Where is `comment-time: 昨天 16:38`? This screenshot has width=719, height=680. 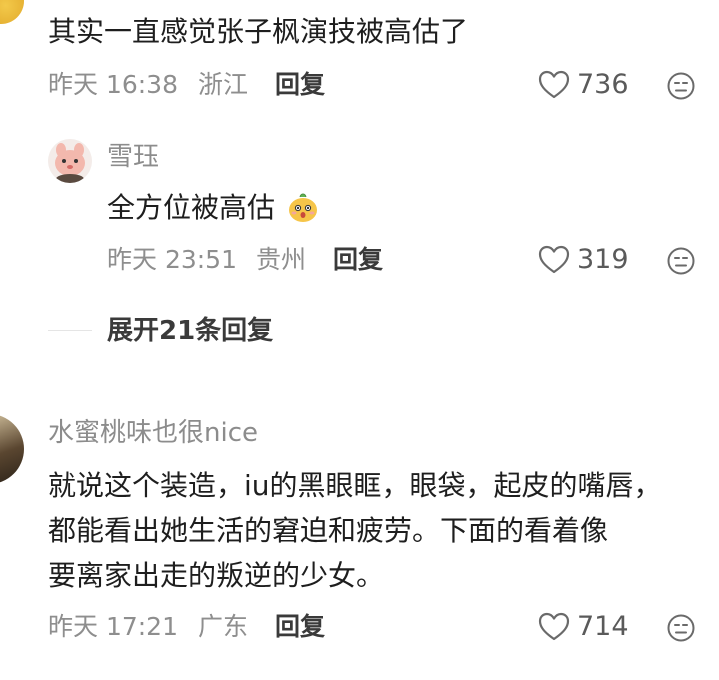 comment-time: 昨天 16:38 is located at coordinates (113, 84).